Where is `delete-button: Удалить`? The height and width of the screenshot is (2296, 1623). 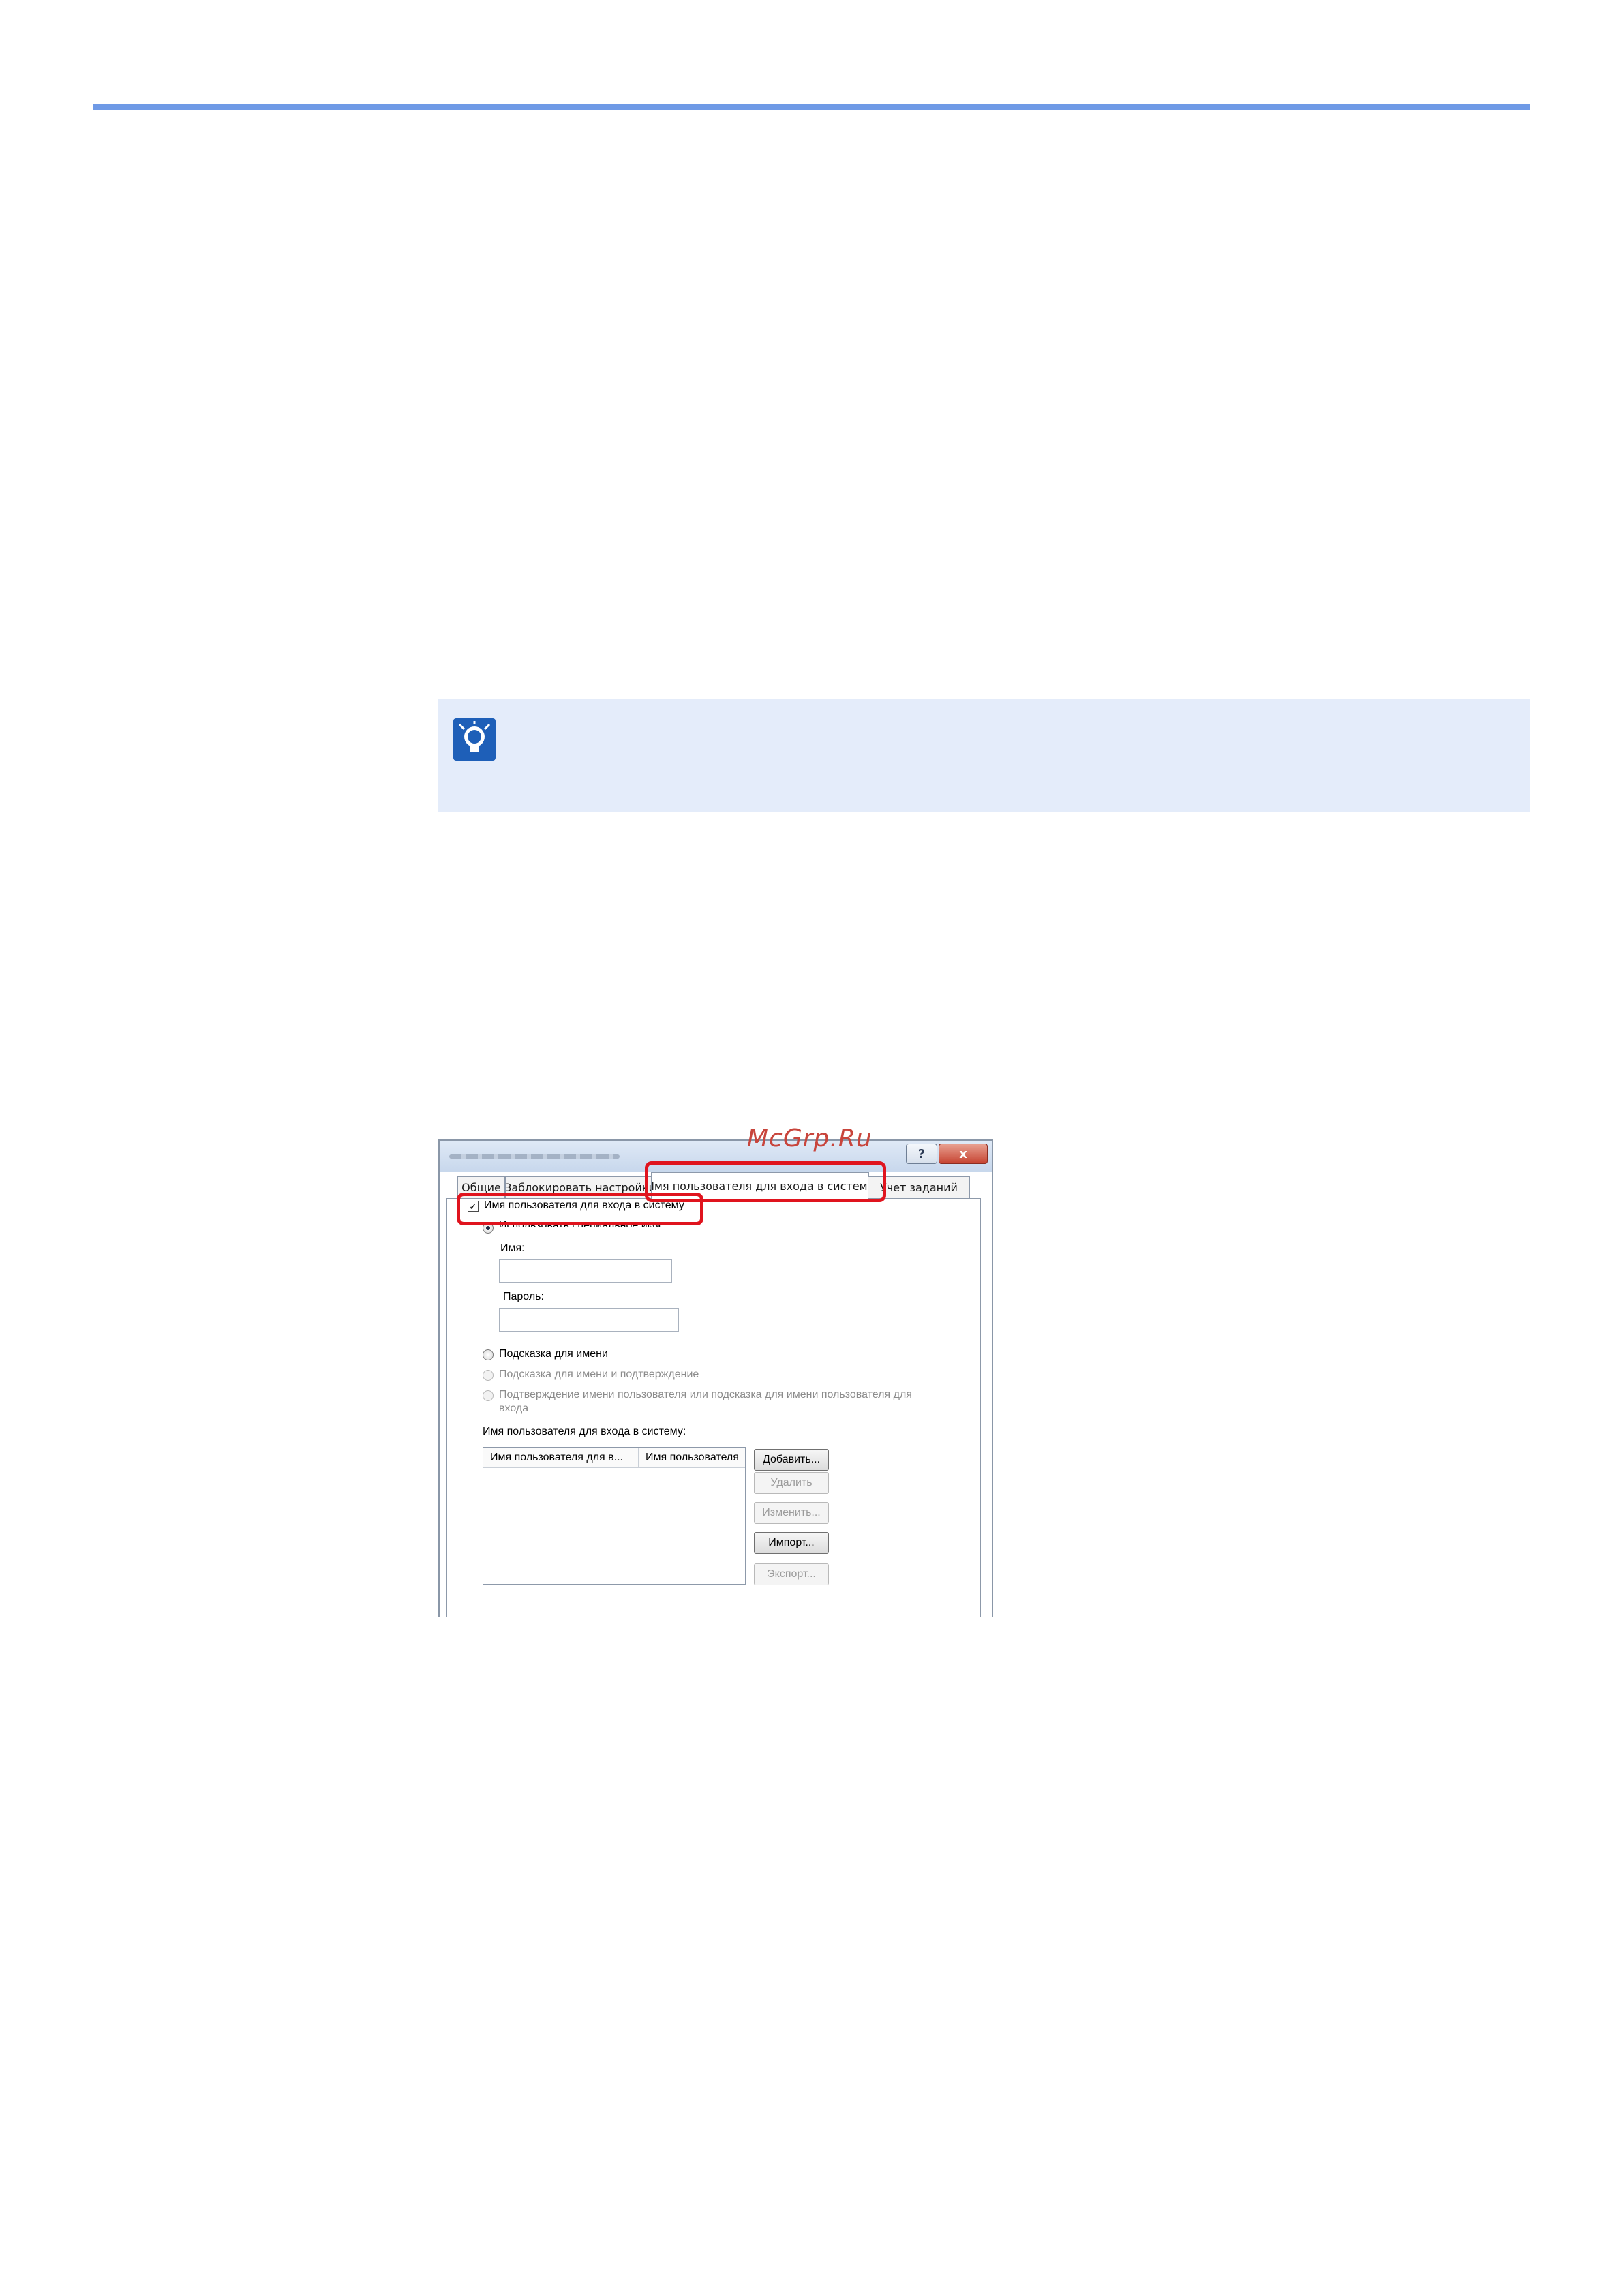 delete-button: Удалить is located at coordinates (791, 1483).